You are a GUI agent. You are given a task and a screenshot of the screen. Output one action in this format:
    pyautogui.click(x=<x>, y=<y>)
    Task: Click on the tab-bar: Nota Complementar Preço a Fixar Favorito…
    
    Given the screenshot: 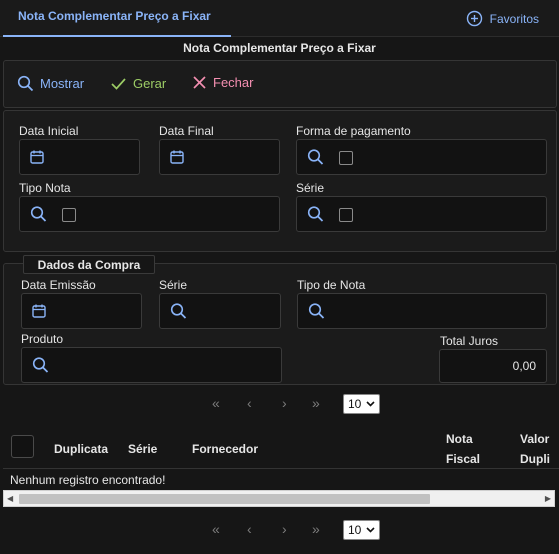 What is the action you would take?
    pyautogui.click(x=279, y=18)
    